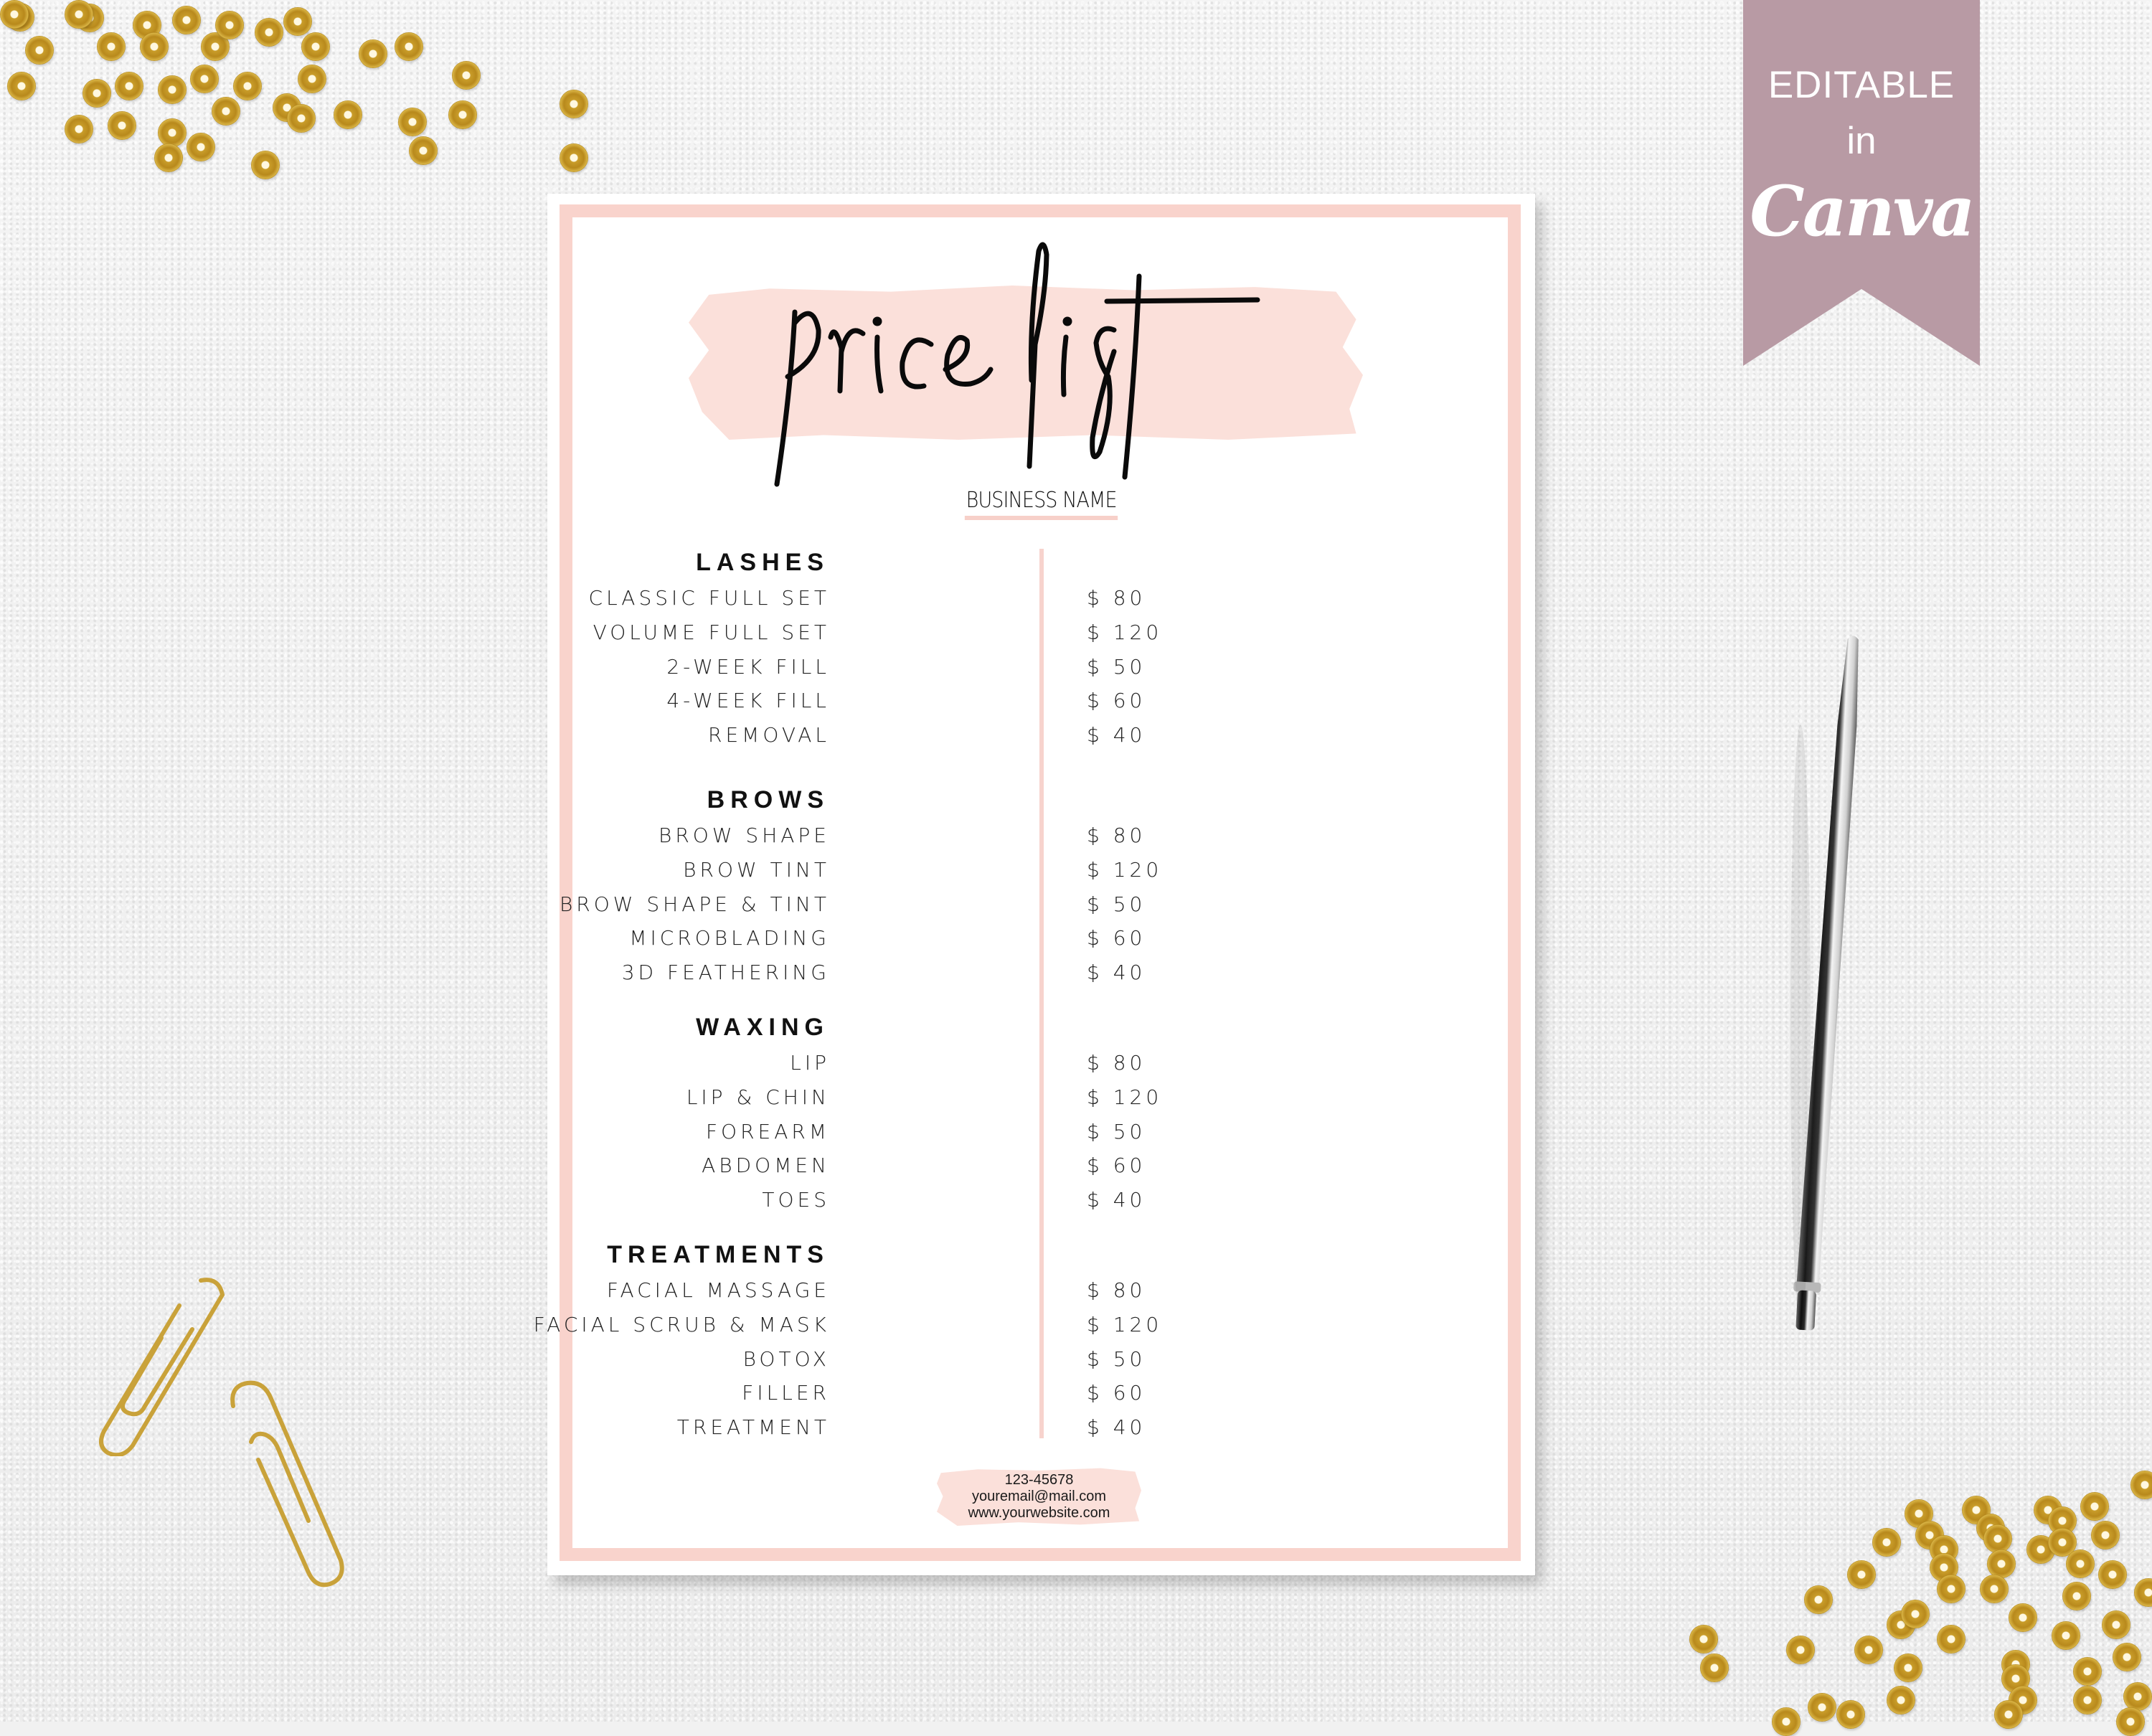 The width and height of the screenshot is (2152, 1736). What do you see at coordinates (1041, 672) in the screenshot?
I see `price-row: 2-WEEK FILL $ 50` at bounding box center [1041, 672].